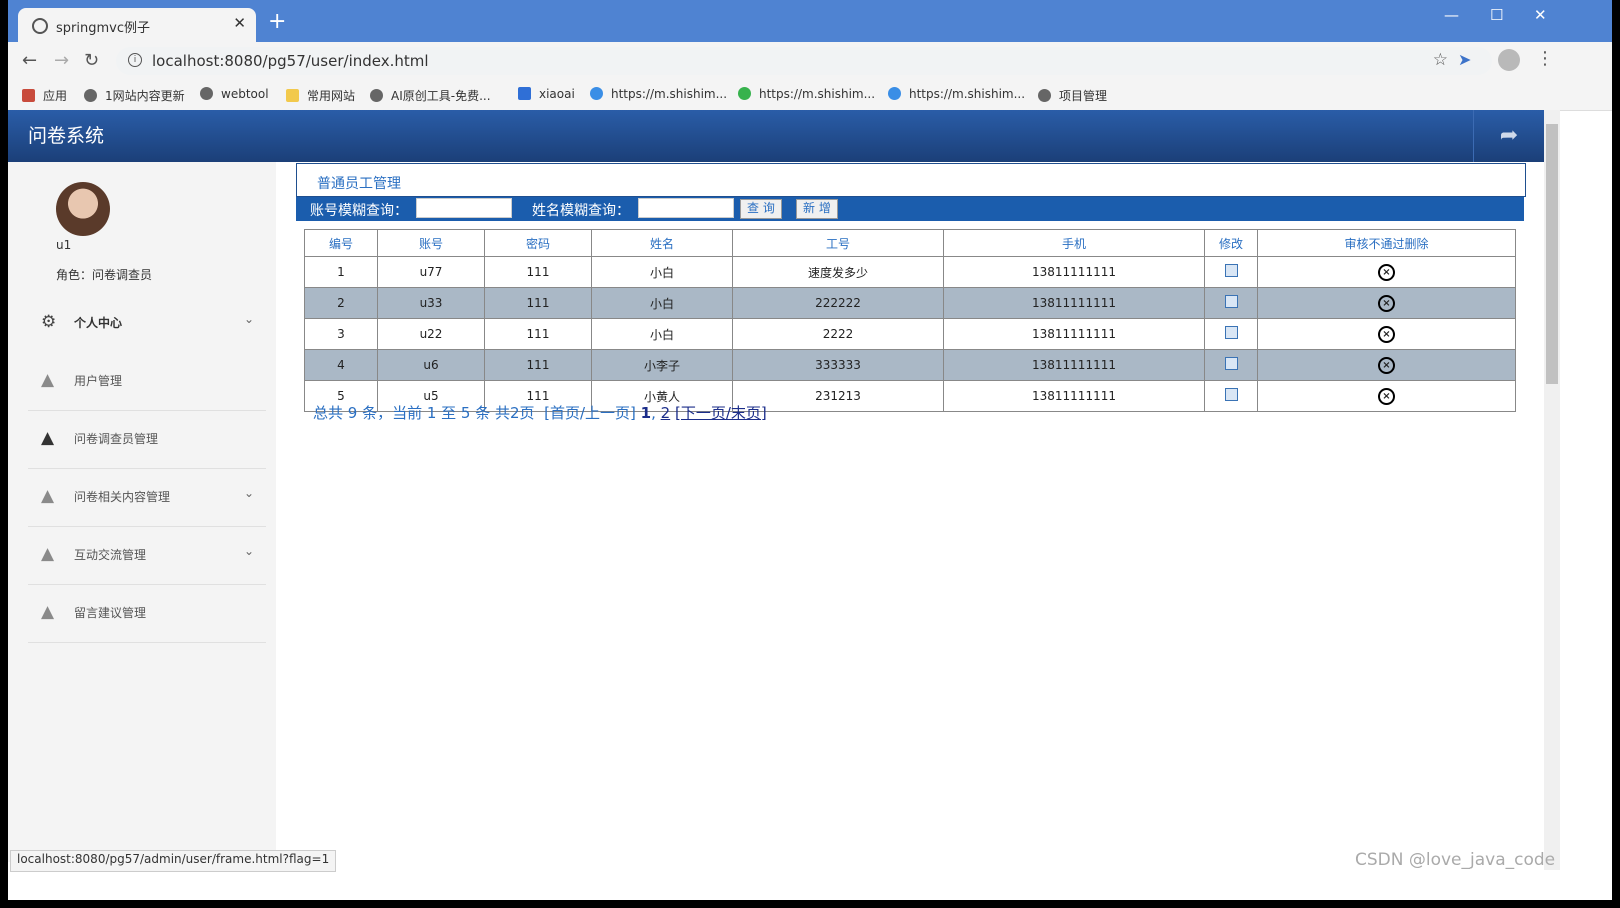 The height and width of the screenshot is (908, 1620). Describe the element at coordinates (596, 93) in the screenshot. I see `c-logo-icon` at that location.